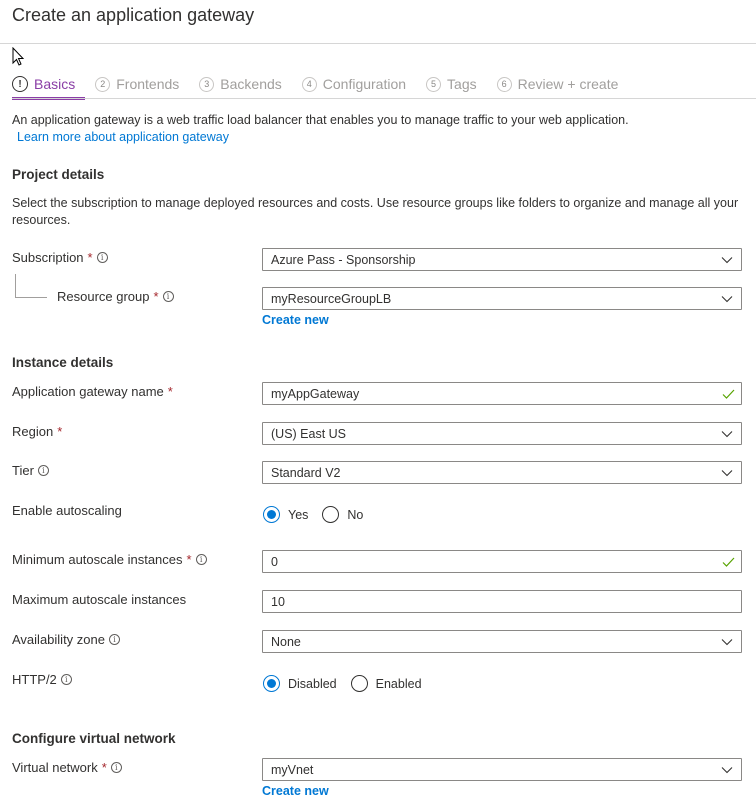 The height and width of the screenshot is (802, 756). I want to click on mouse-cursor-icon, so click(18, 56).